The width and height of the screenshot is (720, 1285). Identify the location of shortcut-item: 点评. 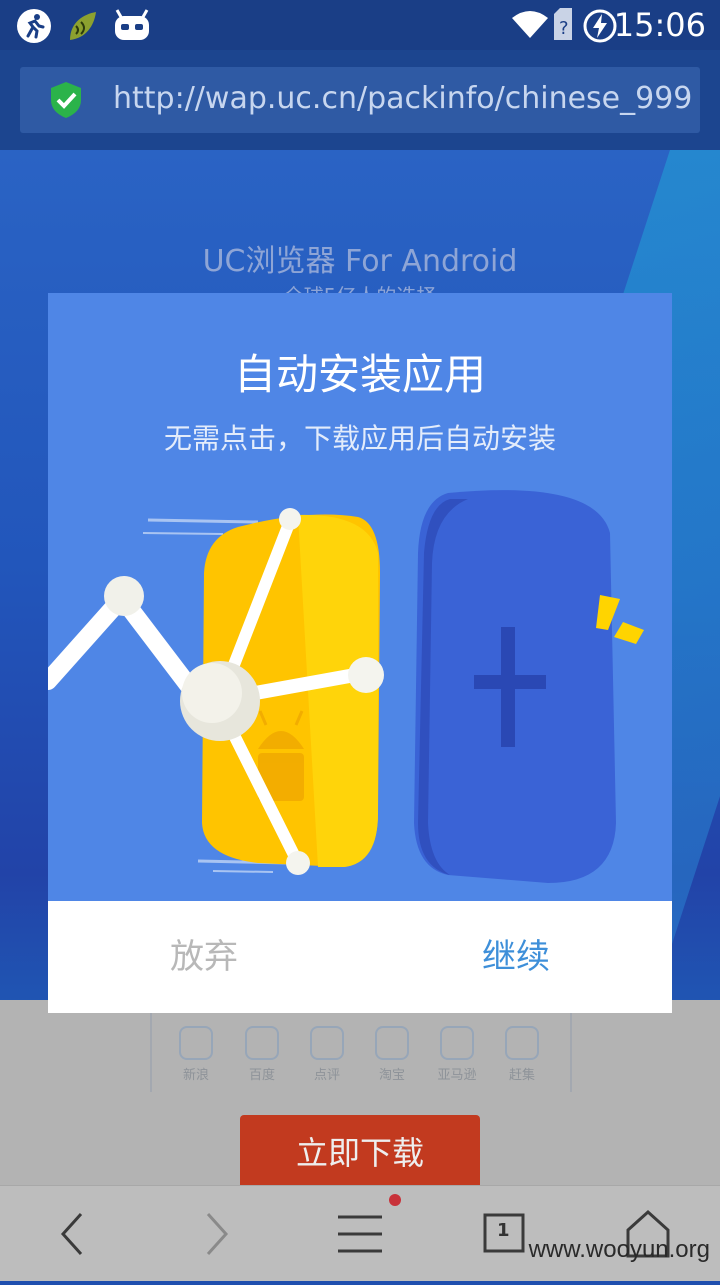
(327, 1054).